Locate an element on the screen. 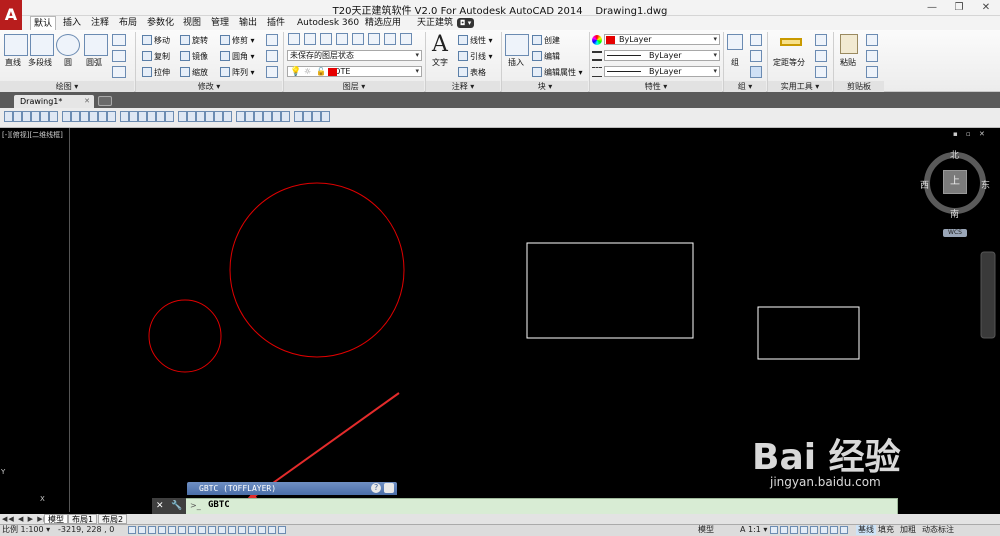 The width and height of the screenshot is (1000, 536). group-icon is located at coordinates (735, 42).